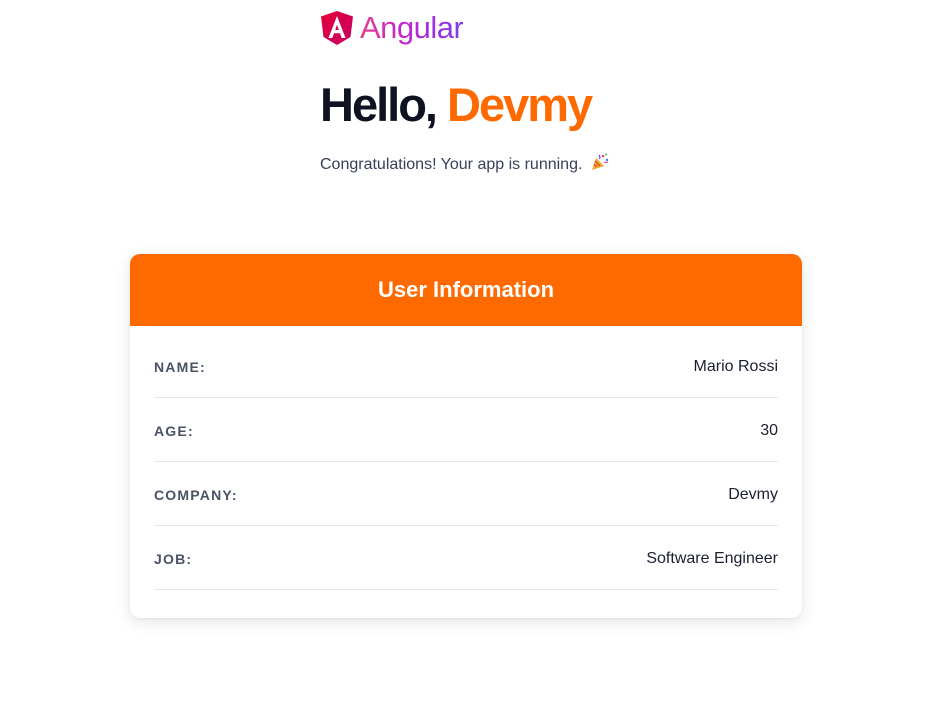  What do you see at coordinates (466, 558) in the screenshot?
I see `info-row-job: JOB: Software Engineer` at bounding box center [466, 558].